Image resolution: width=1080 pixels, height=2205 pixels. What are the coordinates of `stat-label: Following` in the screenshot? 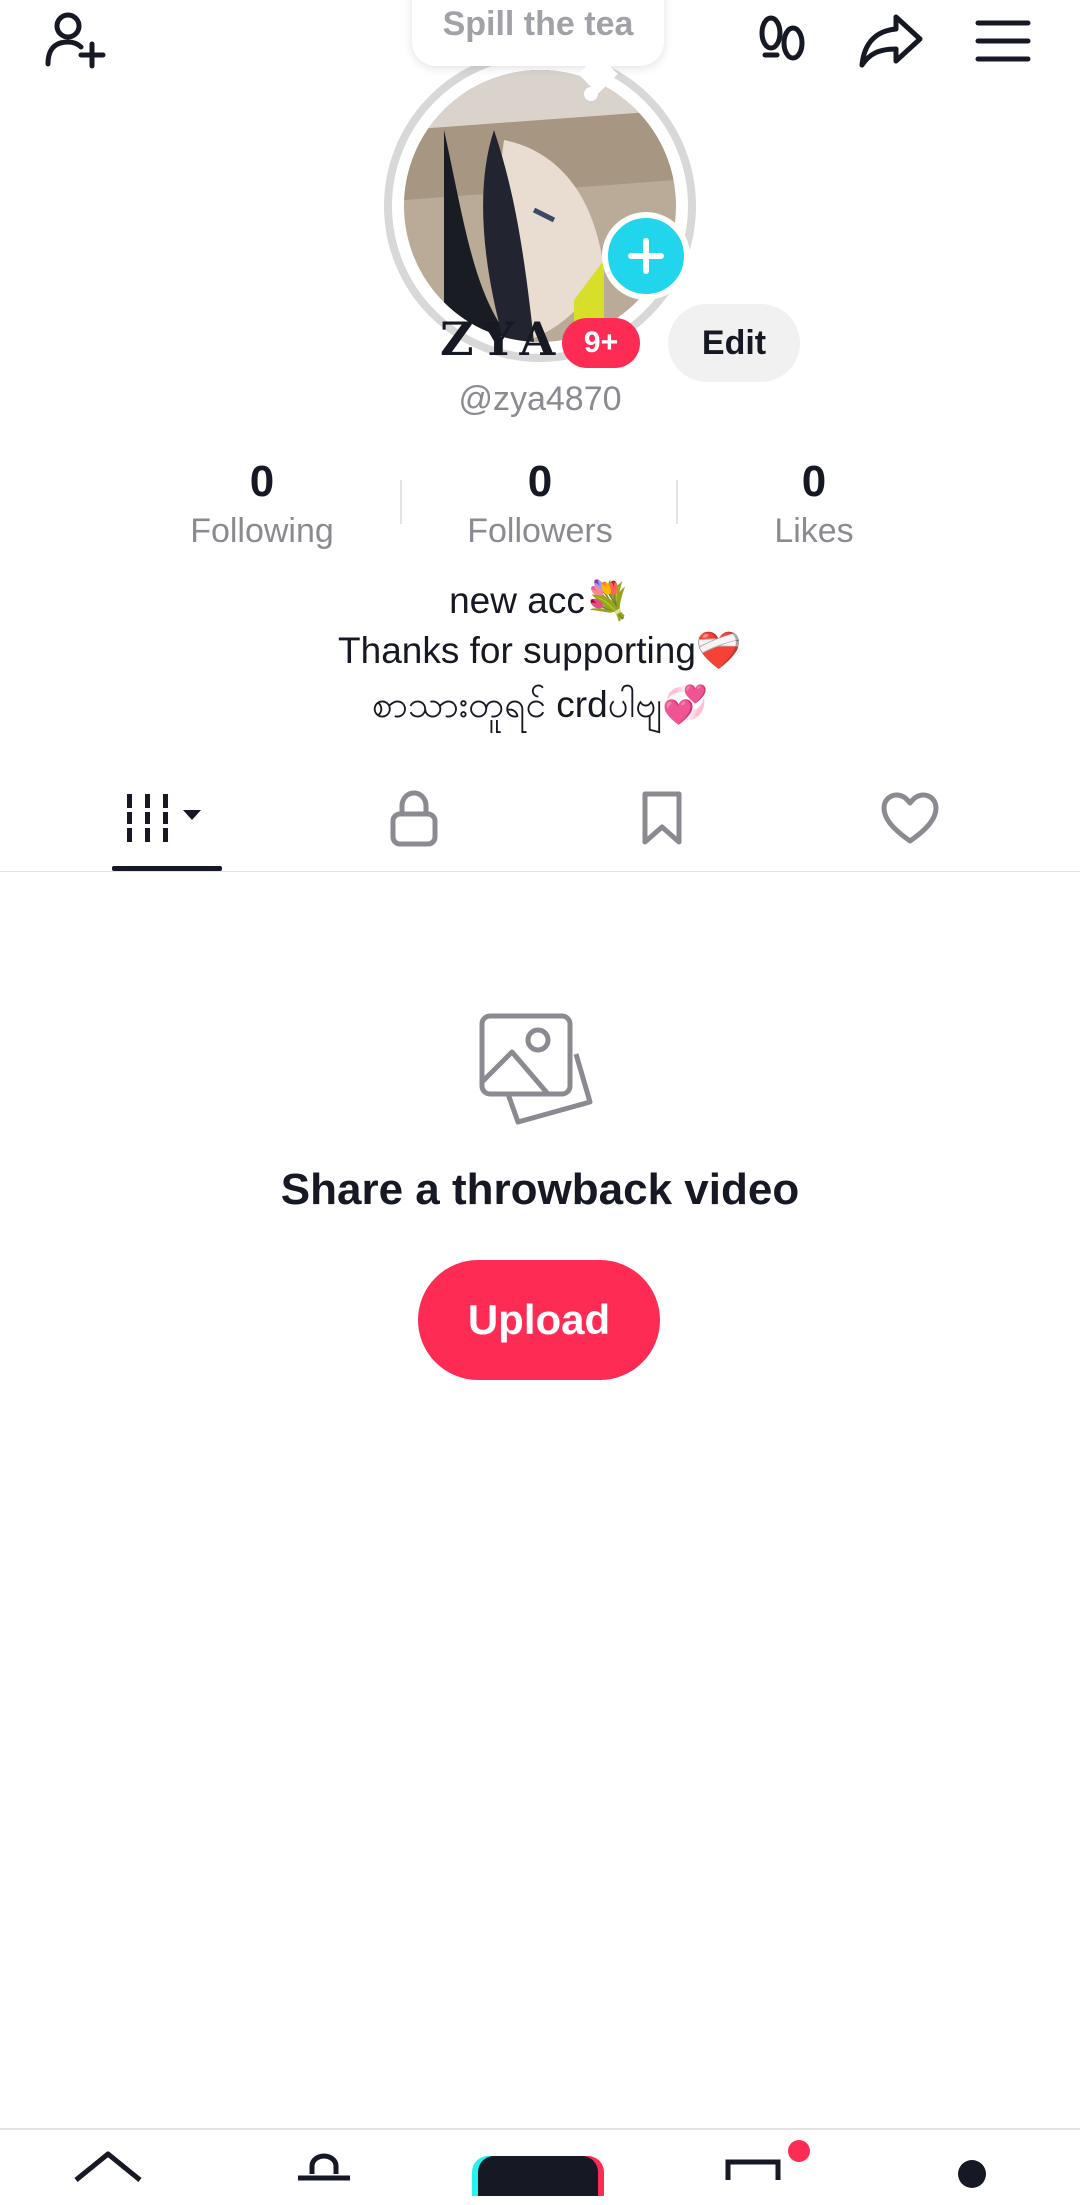 It's located at (262, 531).